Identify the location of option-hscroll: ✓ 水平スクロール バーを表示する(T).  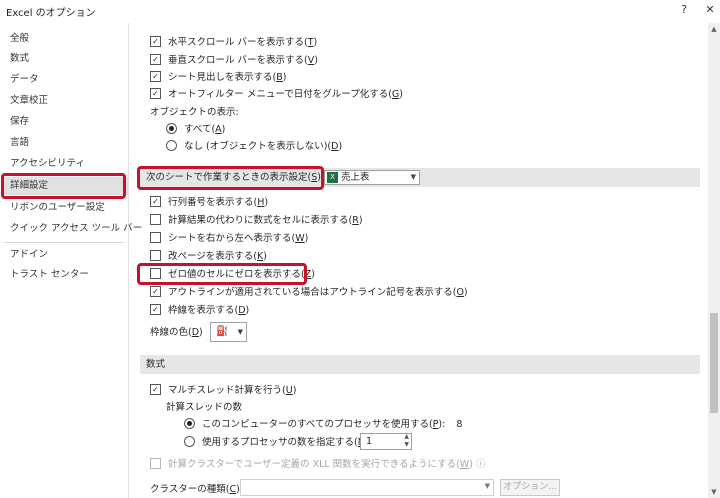
(233, 42).